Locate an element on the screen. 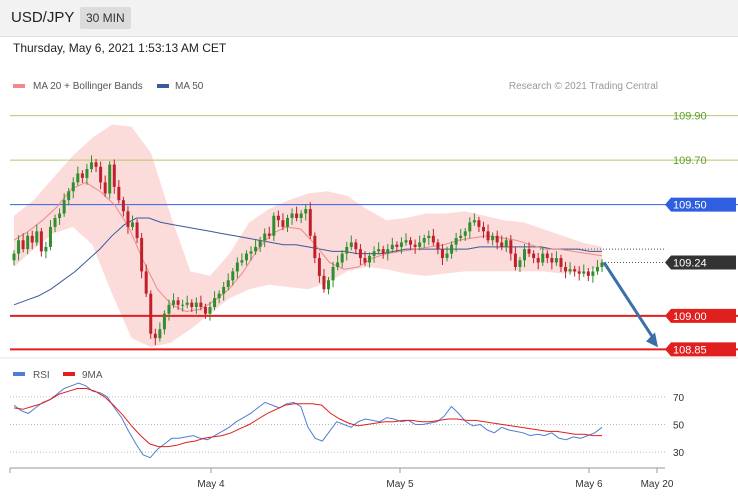  price-labels: 109.90 109.70 109.50 109.24 109.00 108.85 is located at coordinates (700, 234).